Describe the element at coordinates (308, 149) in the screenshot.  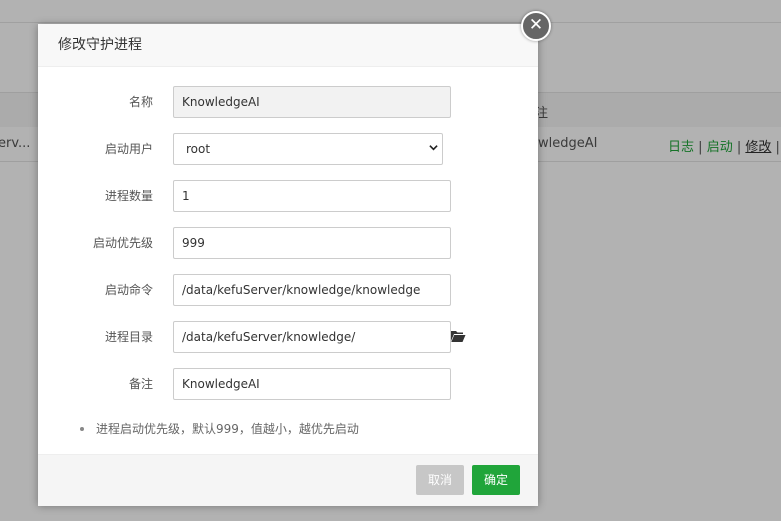
I see `user-select: root` at that location.